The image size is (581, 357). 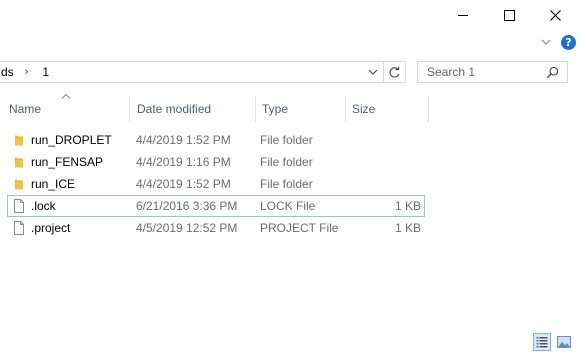 I want to click on file-date-modified: 4/4/2019 1:16 PM, so click(x=183, y=162).